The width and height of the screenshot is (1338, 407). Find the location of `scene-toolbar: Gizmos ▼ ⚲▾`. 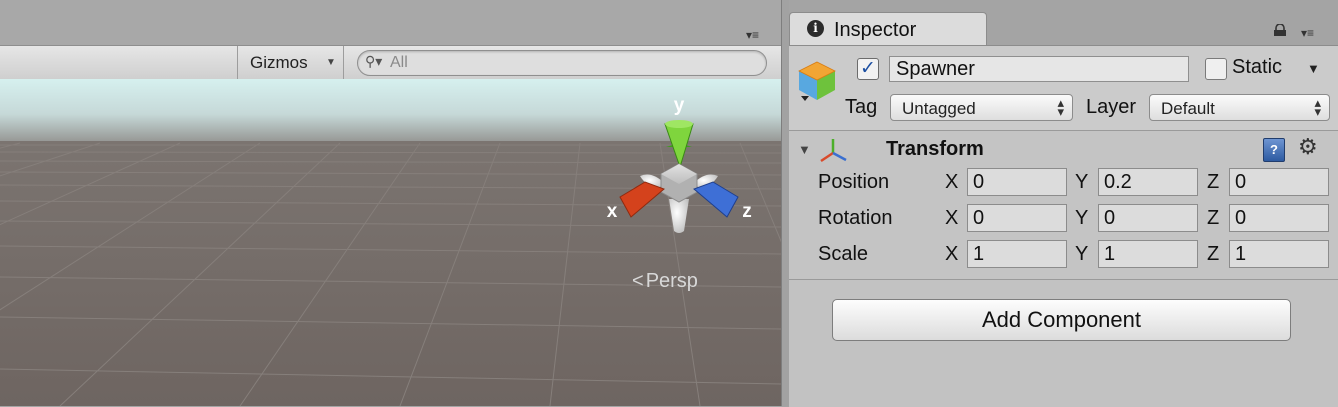

scene-toolbar: Gizmos ▼ ⚲▾ is located at coordinates (390, 62).